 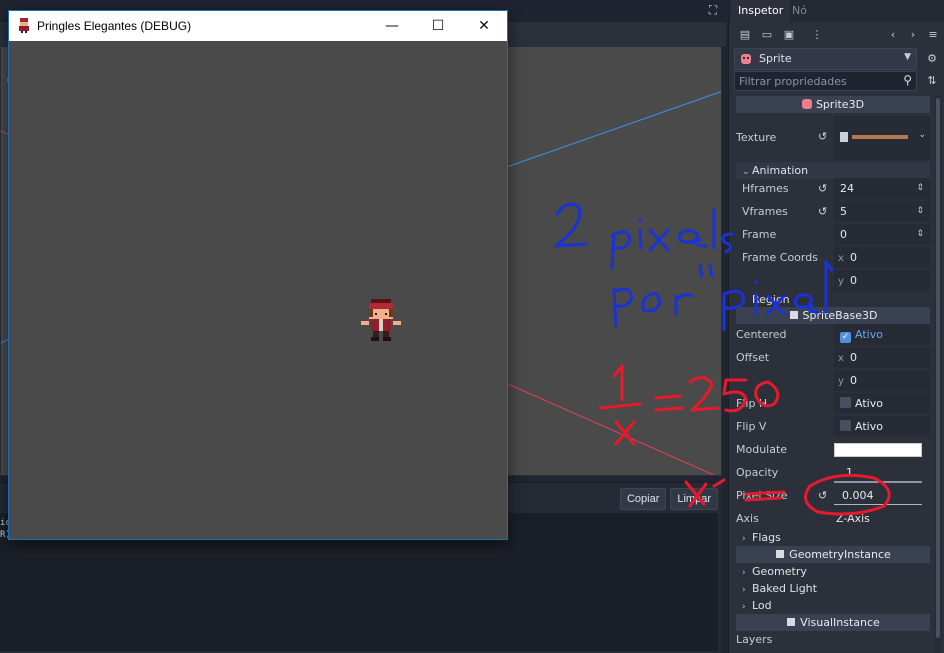 I want to click on section-spritebase3d: SpriteBase3D, so click(x=833, y=315).